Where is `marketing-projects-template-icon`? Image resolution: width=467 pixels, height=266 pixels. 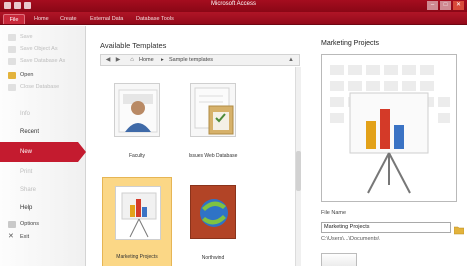
marketing-projects-template-icon is located at coordinates (138, 213).